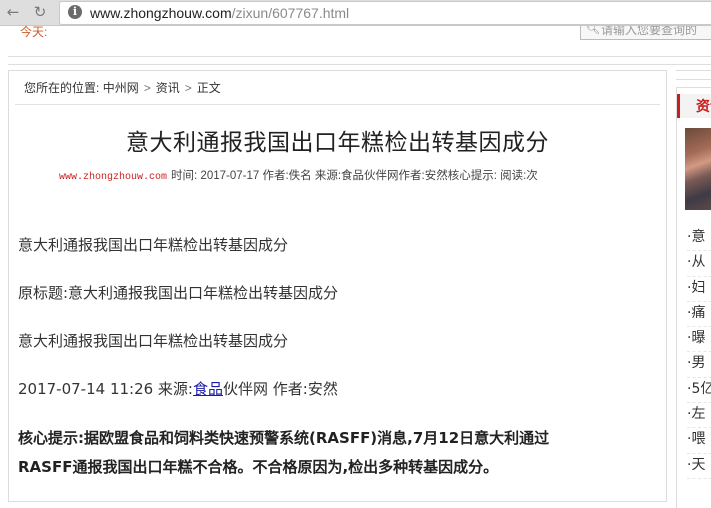 This screenshot has width=711, height=508. What do you see at coordinates (208, 389) in the screenshot?
I see `source-link: 食品` at bounding box center [208, 389].